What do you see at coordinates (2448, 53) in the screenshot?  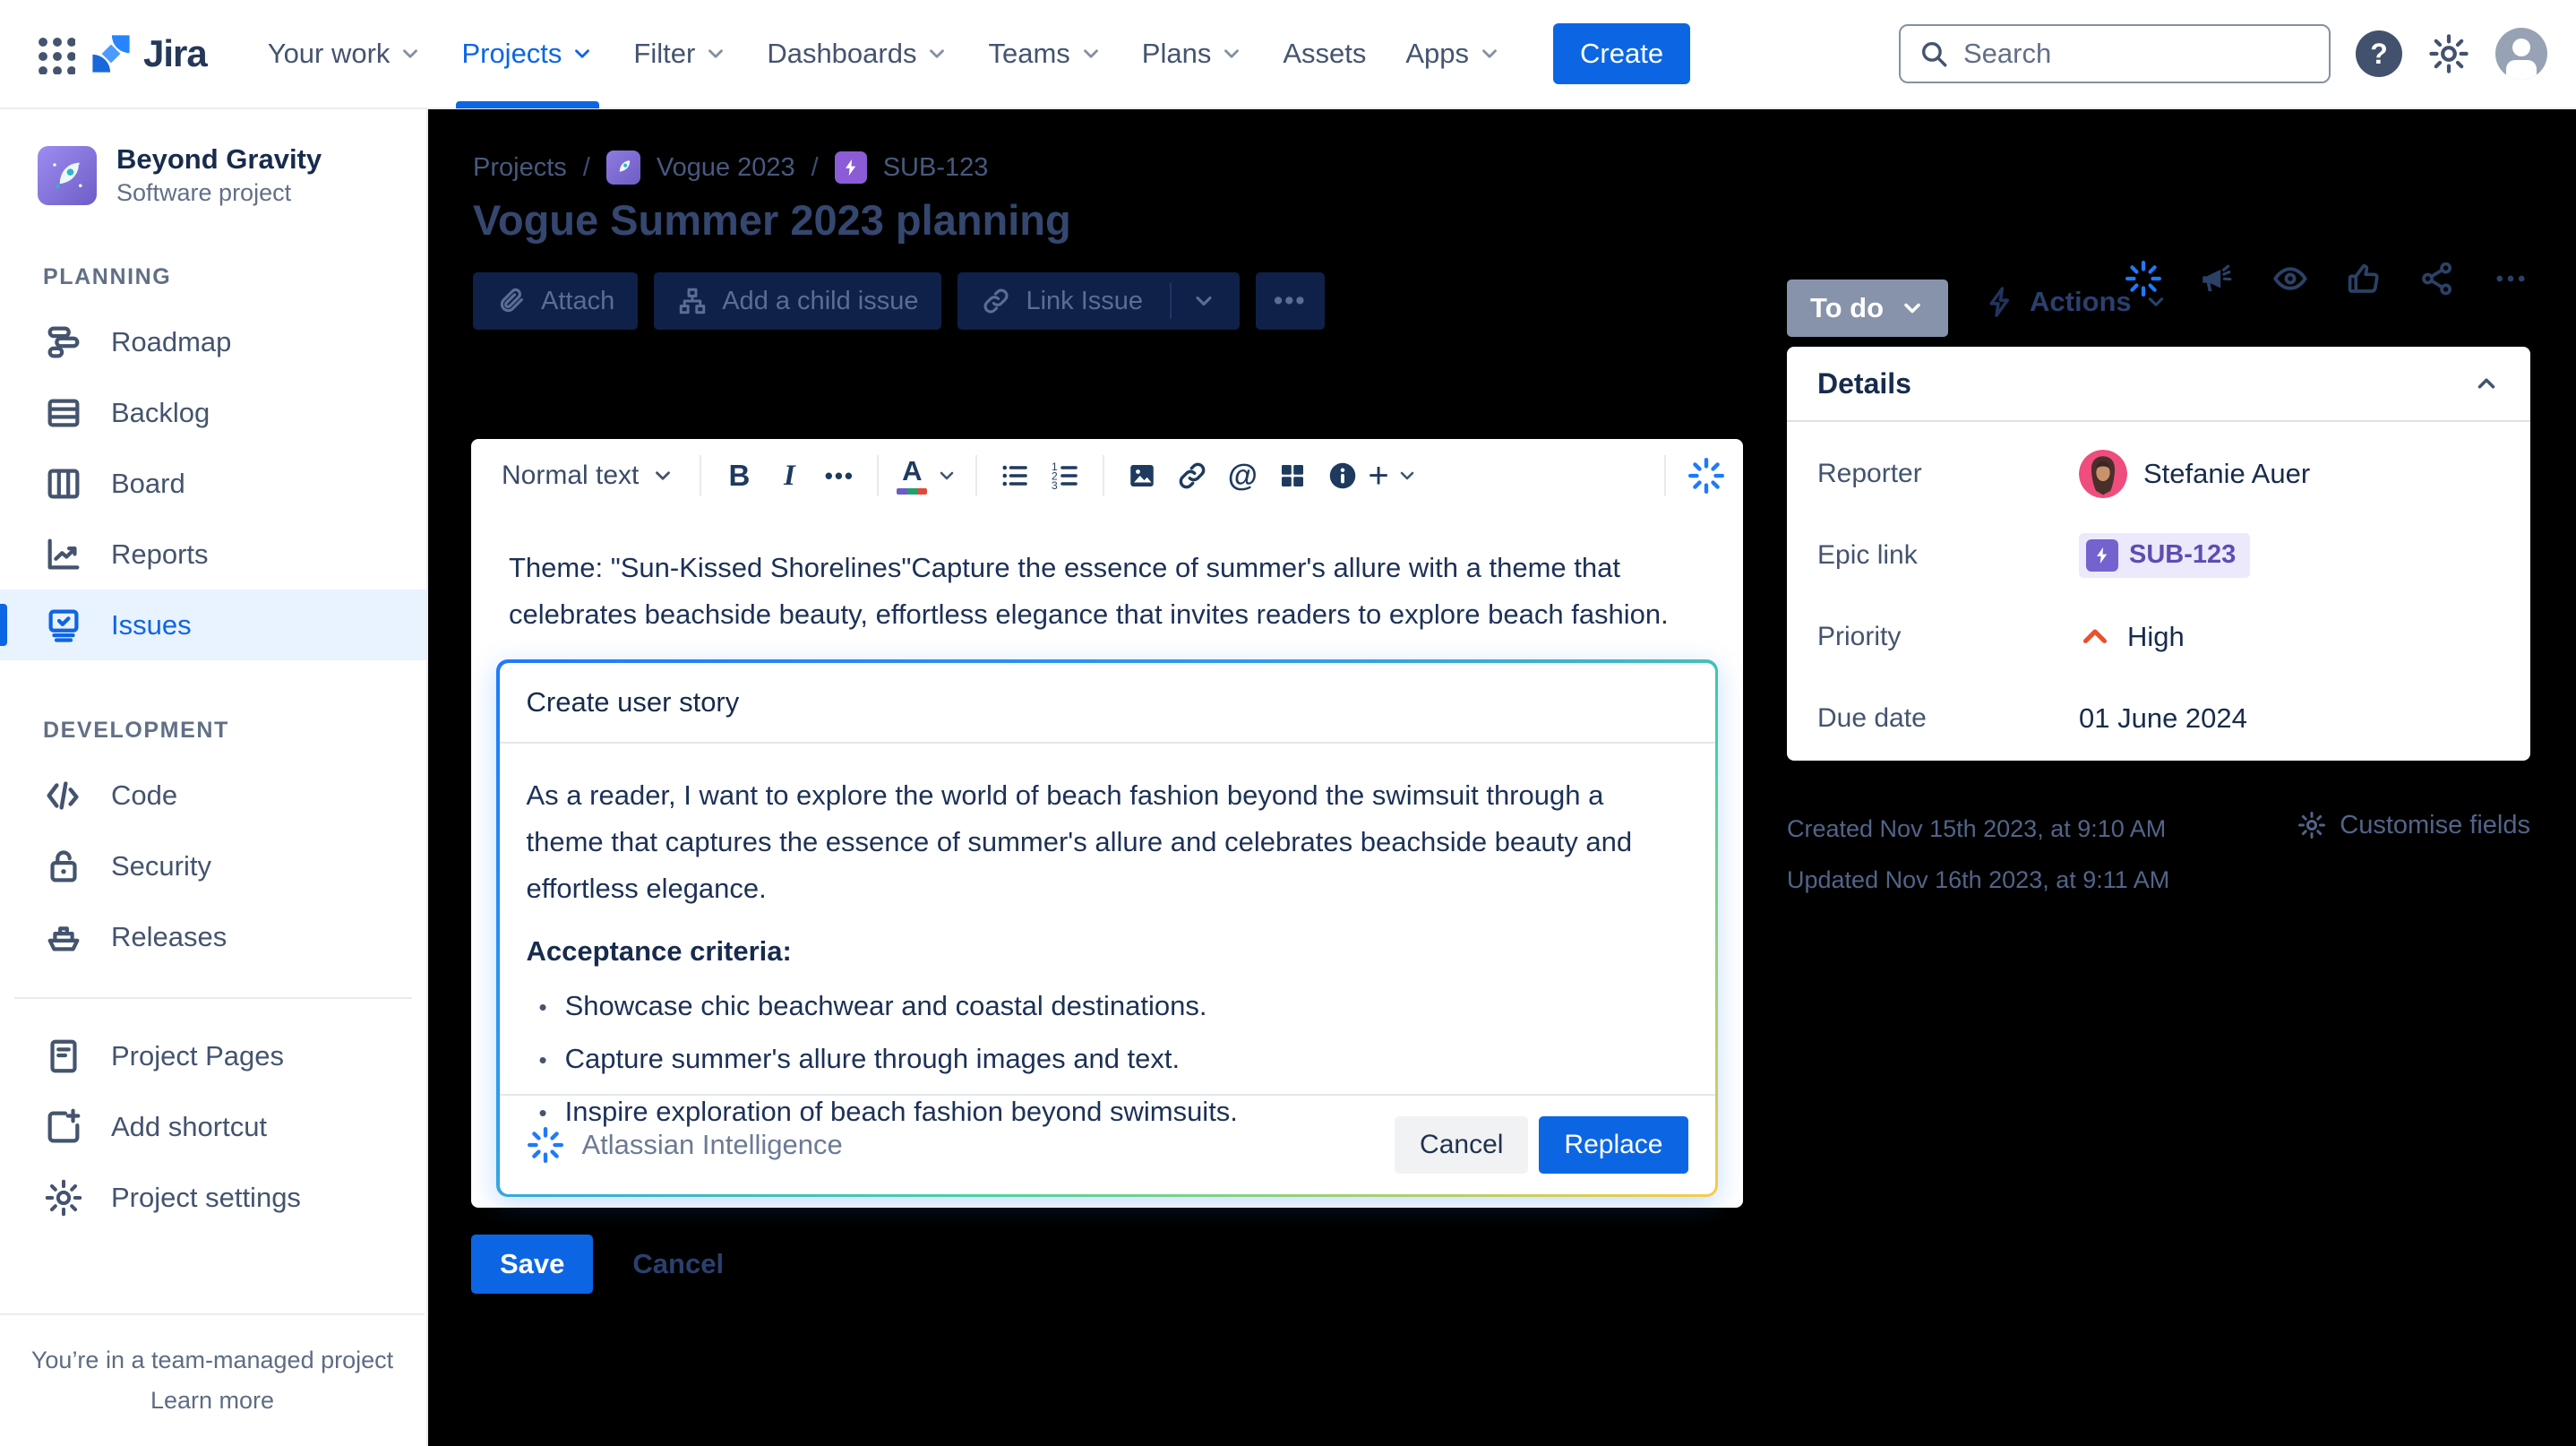 I see `settings-gear-icon` at bounding box center [2448, 53].